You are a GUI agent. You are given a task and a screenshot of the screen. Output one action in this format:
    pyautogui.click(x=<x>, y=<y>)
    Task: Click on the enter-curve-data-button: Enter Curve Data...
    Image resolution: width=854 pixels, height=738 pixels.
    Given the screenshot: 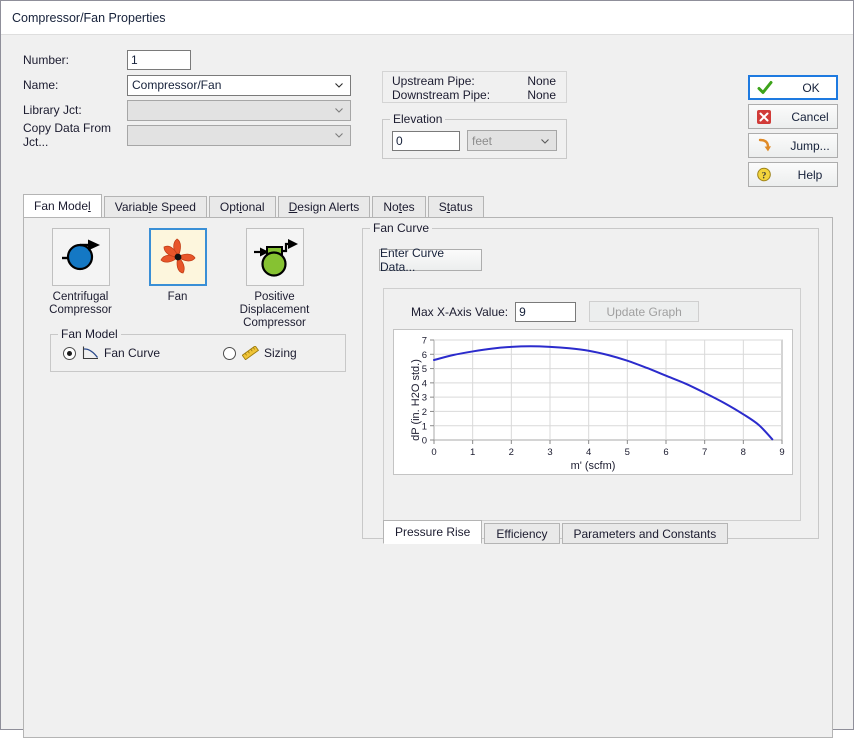 What is the action you would take?
    pyautogui.click(x=430, y=260)
    